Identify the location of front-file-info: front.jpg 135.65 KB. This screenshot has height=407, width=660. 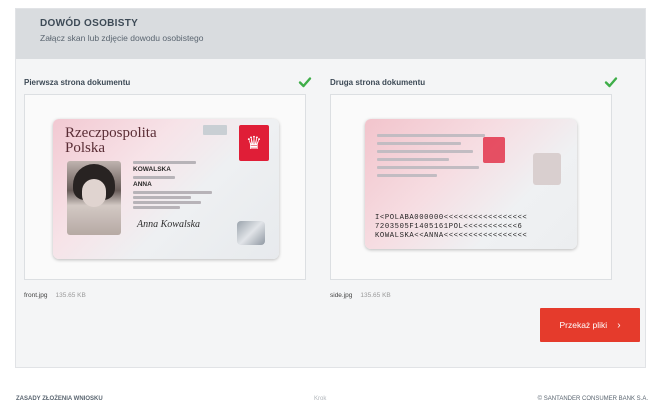
(55, 295).